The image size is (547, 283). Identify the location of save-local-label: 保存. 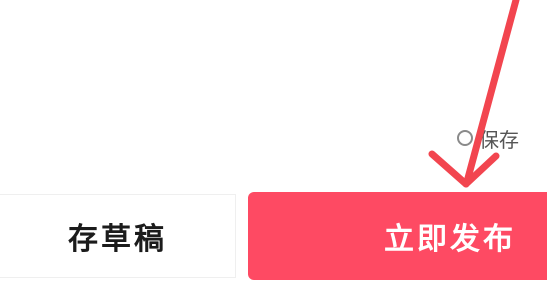
(499, 139).